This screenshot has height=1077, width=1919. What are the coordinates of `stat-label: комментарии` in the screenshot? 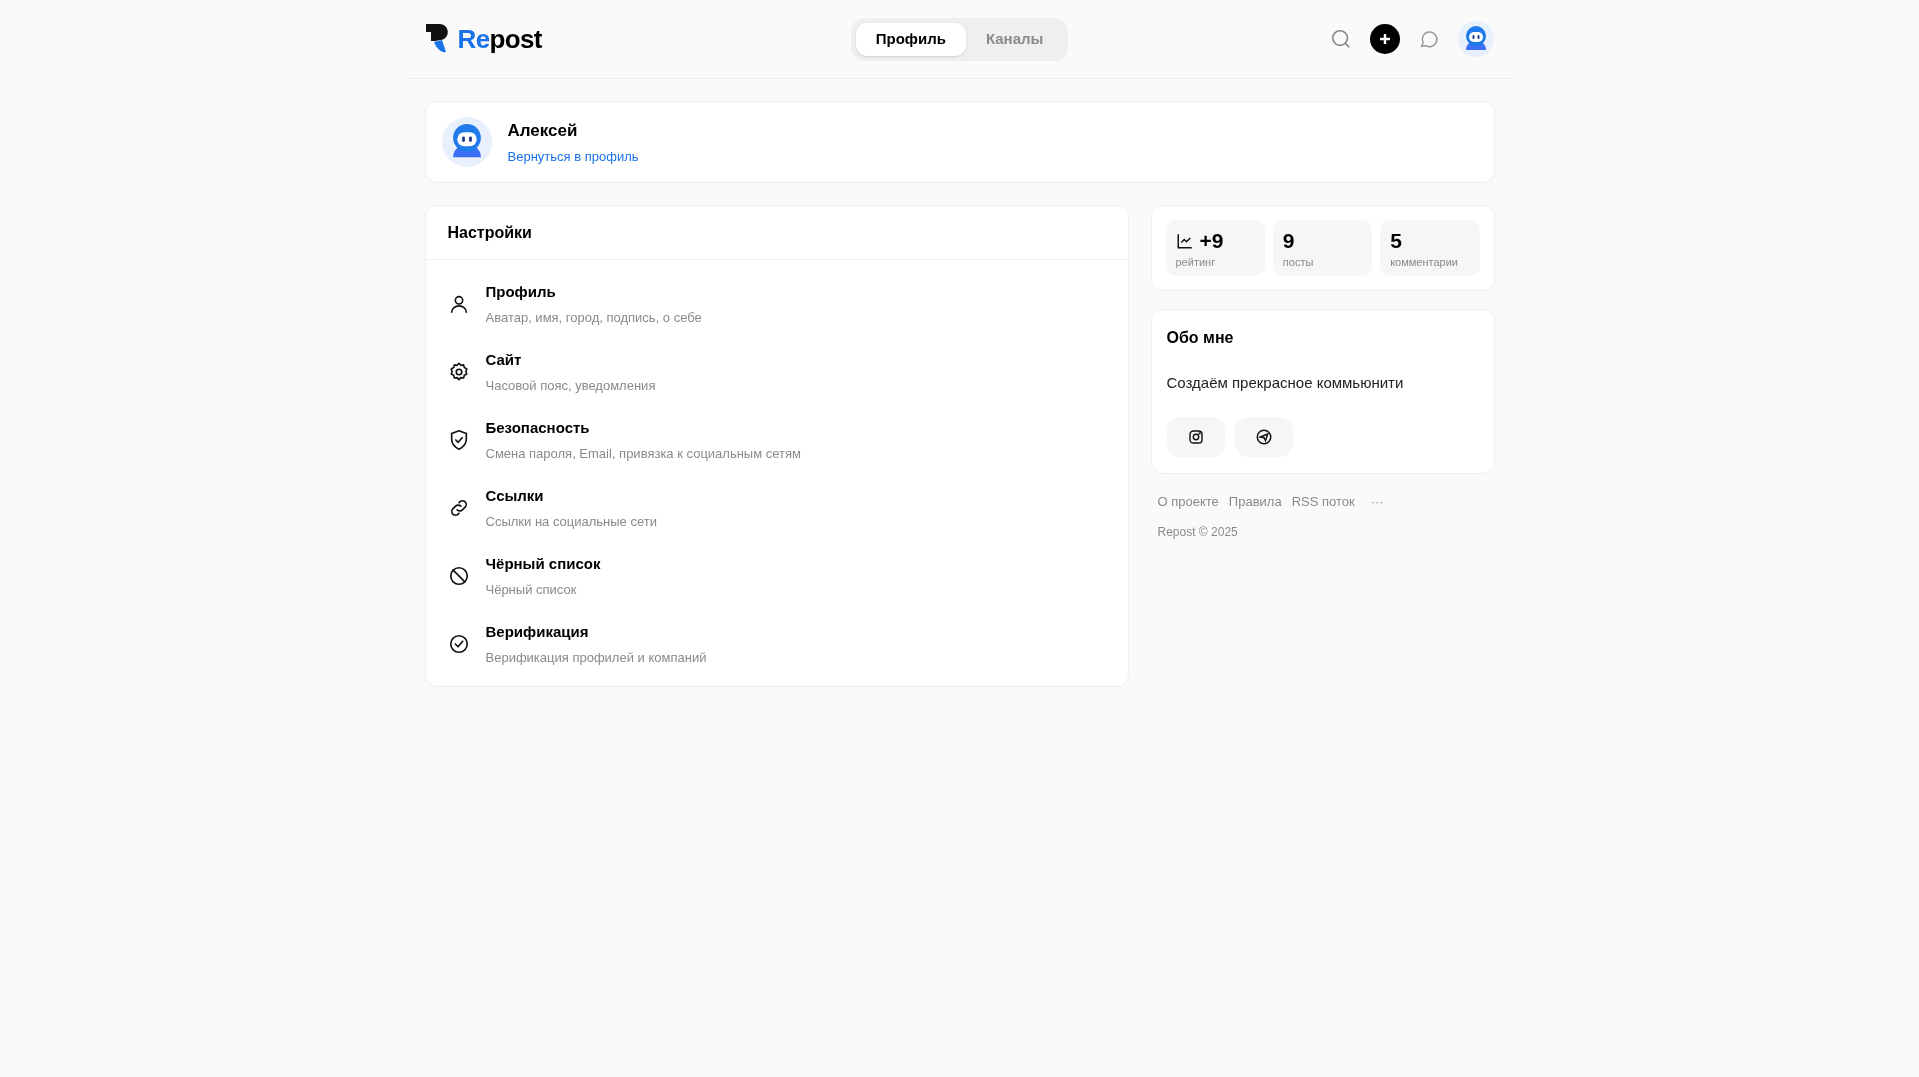 It's located at (1424, 262).